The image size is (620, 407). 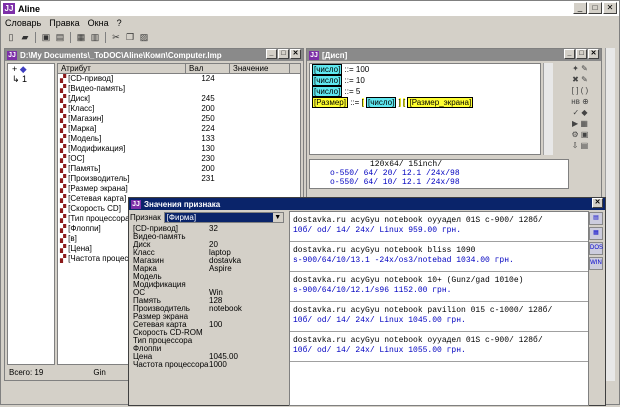 I want to click on grid-icon: ▥, so click(x=95, y=37).